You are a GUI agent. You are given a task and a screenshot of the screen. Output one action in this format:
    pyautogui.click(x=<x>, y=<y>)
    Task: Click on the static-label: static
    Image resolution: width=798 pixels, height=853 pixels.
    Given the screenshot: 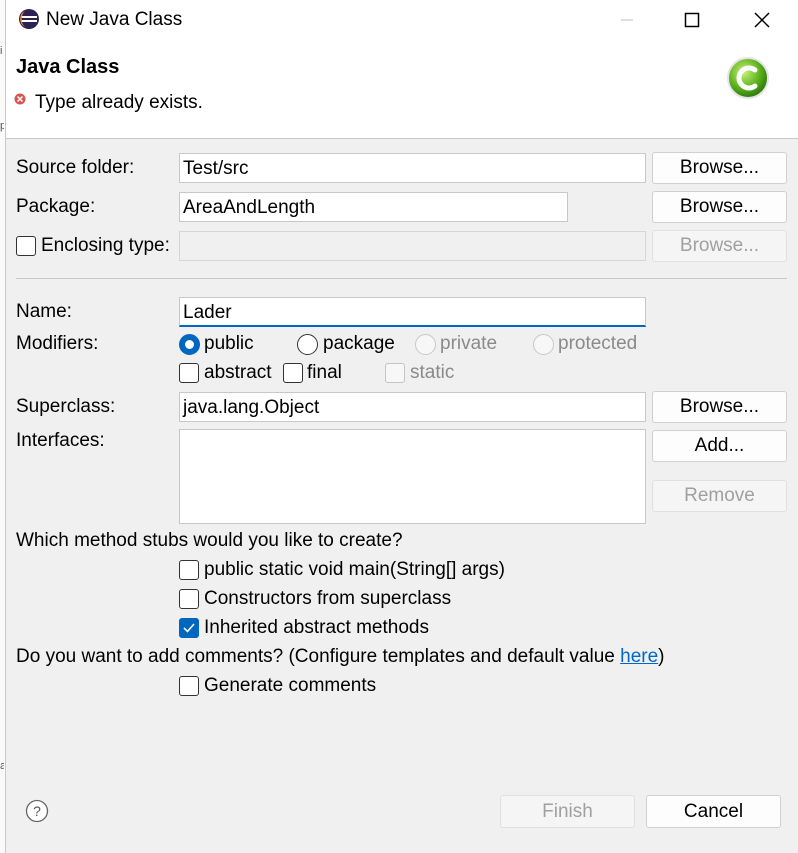 What is the action you would take?
    pyautogui.click(x=432, y=372)
    